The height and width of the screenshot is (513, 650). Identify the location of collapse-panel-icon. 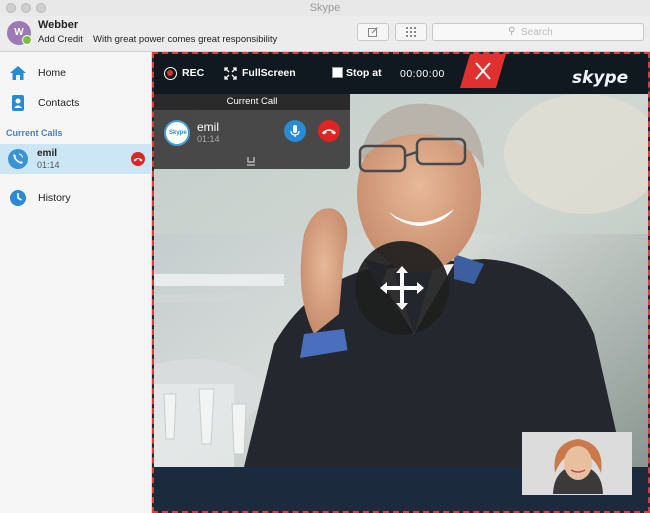
(251, 161).